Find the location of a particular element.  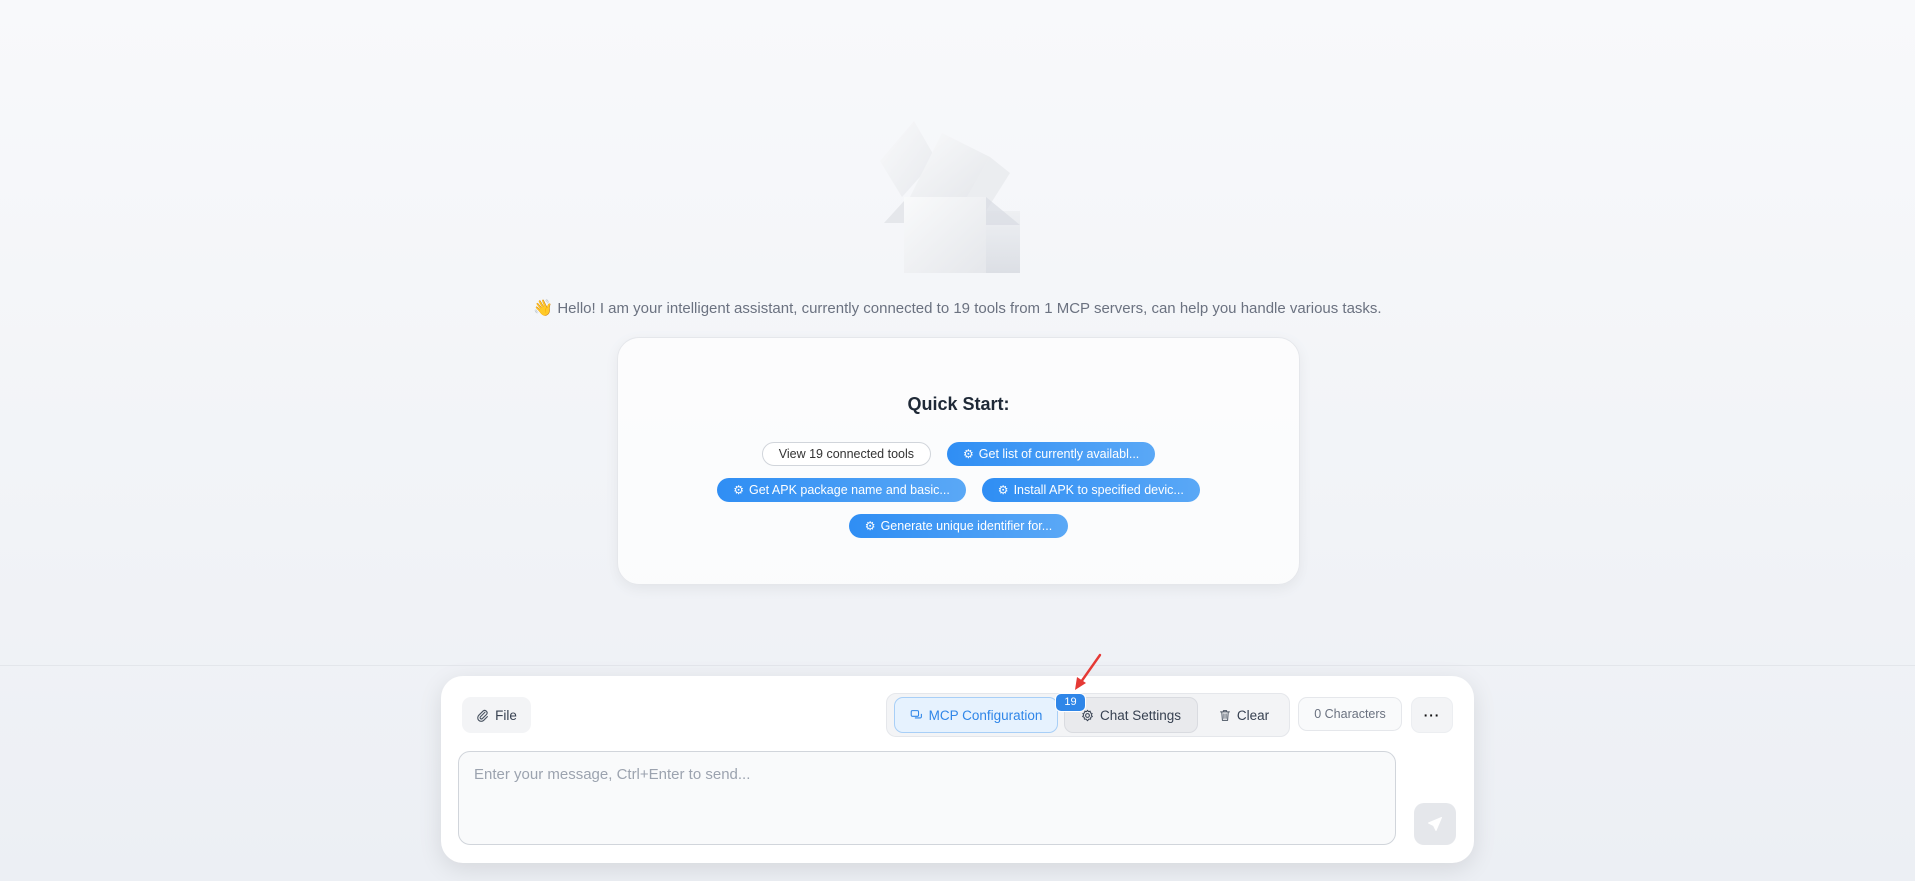

more-icon: ··· is located at coordinates (1432, 715).